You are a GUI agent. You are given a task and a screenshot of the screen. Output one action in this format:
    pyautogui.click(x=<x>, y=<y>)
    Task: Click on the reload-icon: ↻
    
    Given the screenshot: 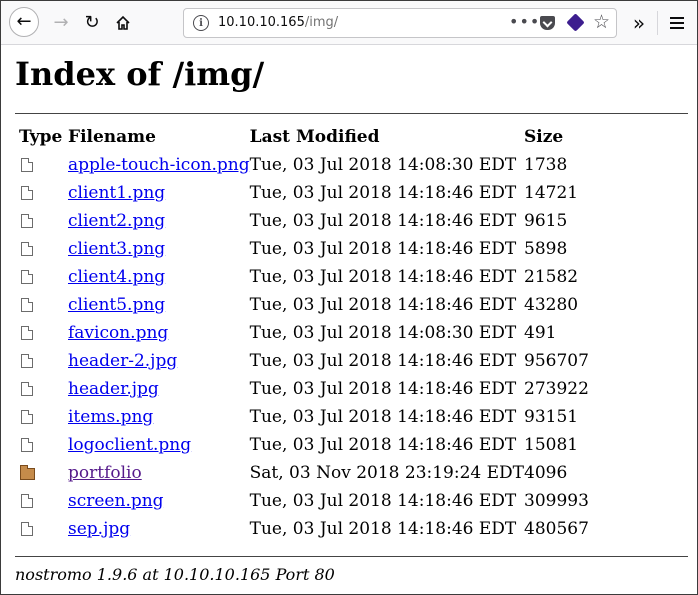 What is the action you would take?
    pyautogui.click(x=92, y=22)
    